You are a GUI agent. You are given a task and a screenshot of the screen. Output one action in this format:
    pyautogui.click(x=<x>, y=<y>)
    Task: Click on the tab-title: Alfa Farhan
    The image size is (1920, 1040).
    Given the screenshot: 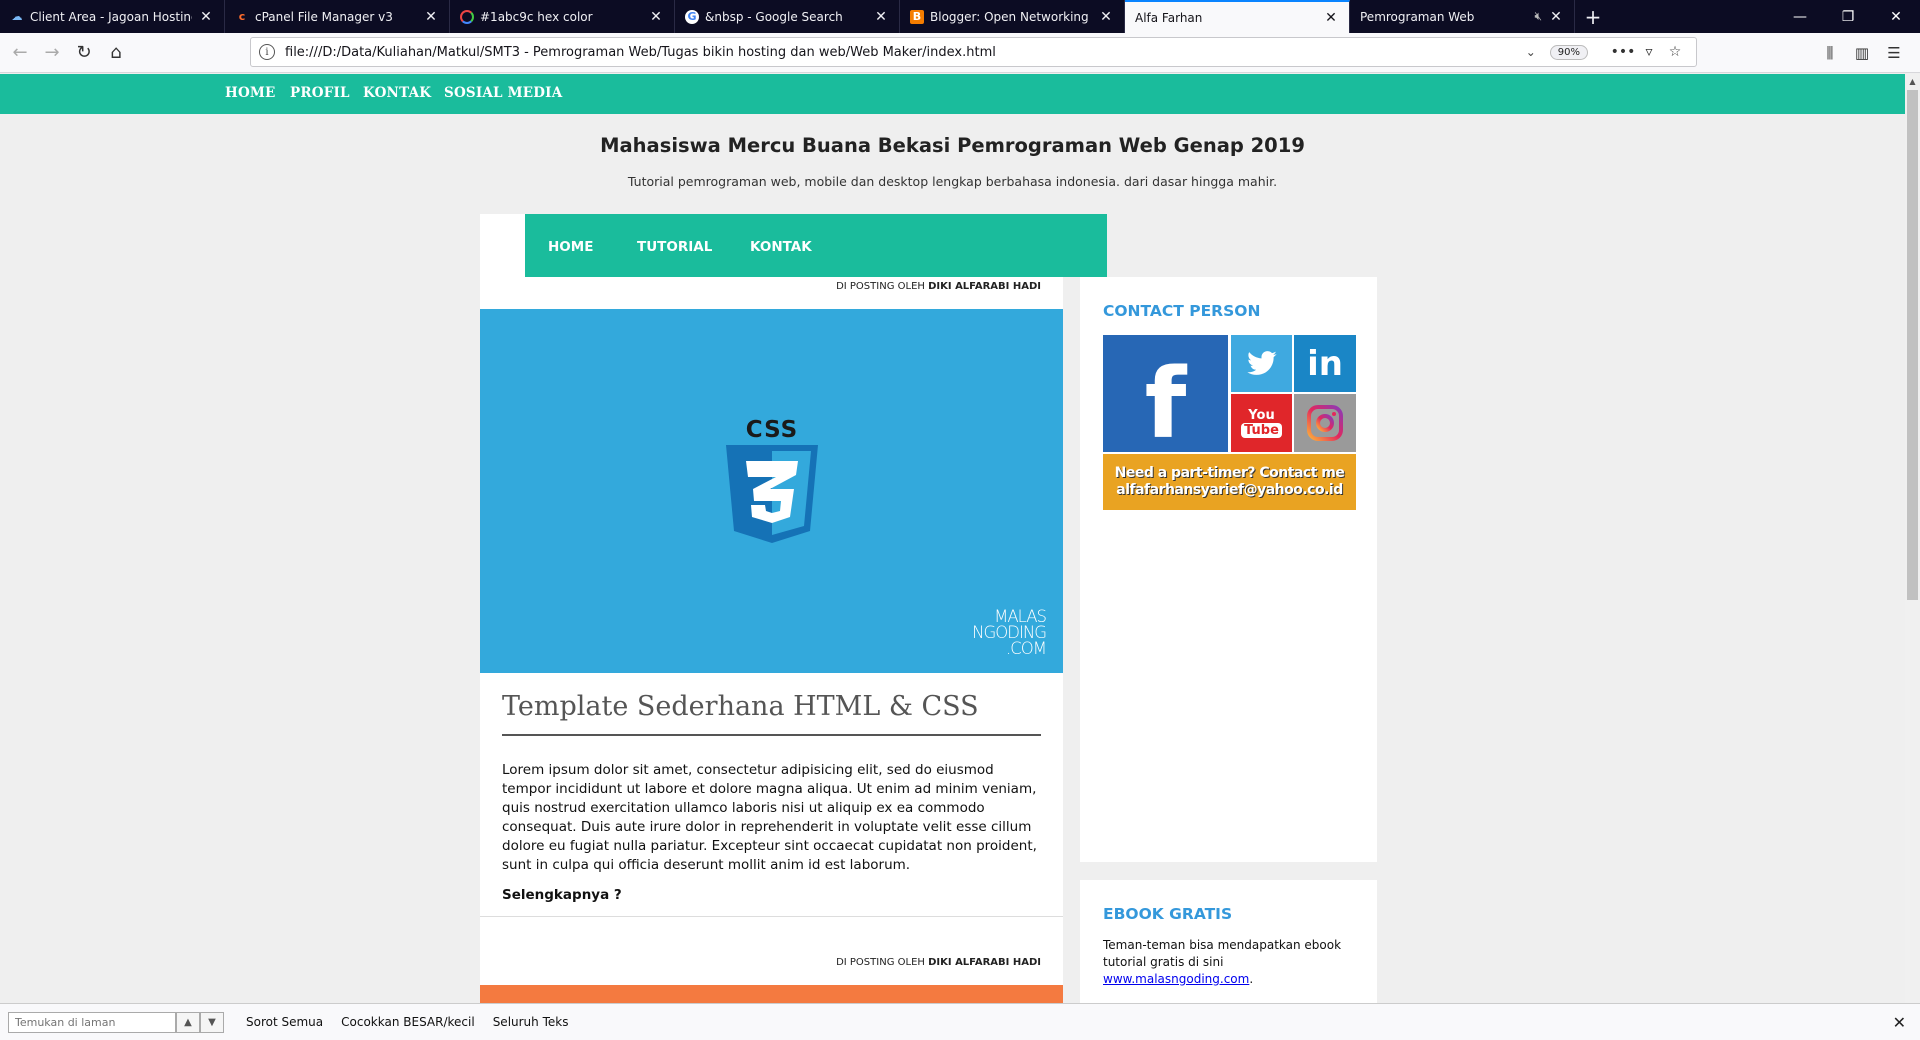 What is the action you would take?
    pyautogui.click(x=1169, y=17)
    